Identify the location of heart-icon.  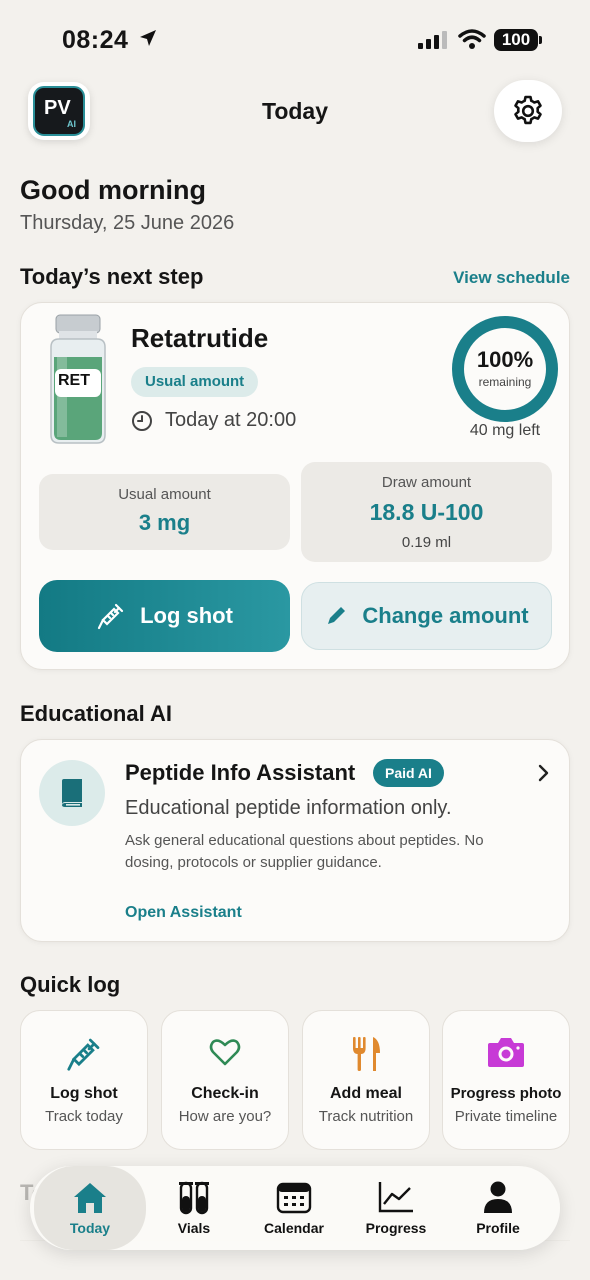
(225, 1052).